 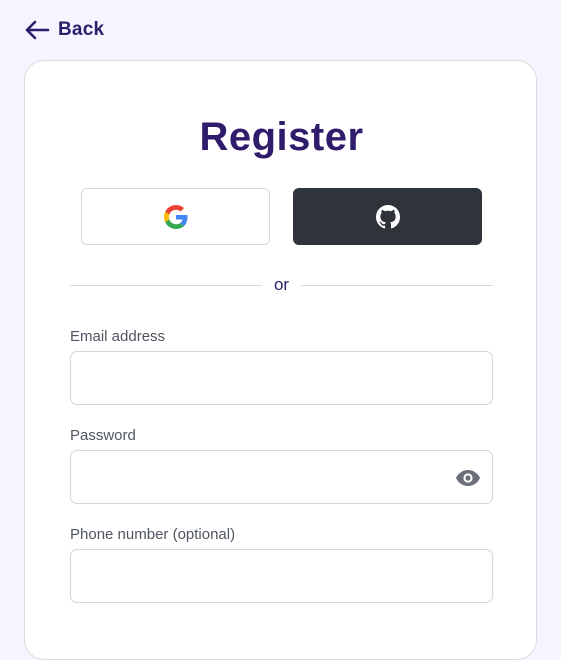 I want to click on back-link: Back, so click(x=64, y=30).